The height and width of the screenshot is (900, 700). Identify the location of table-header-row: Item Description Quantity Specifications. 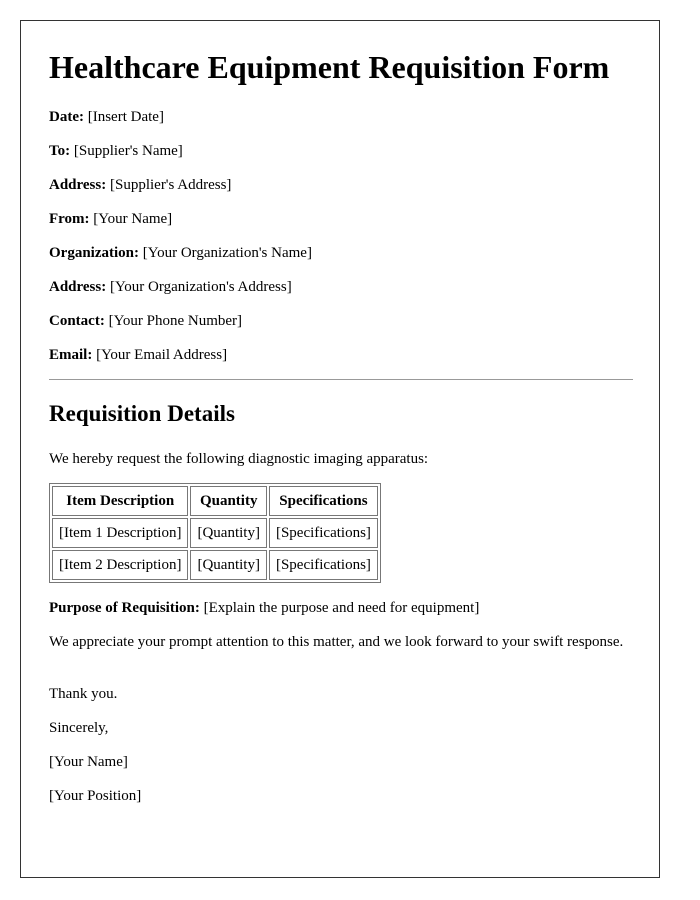
(215, 501).